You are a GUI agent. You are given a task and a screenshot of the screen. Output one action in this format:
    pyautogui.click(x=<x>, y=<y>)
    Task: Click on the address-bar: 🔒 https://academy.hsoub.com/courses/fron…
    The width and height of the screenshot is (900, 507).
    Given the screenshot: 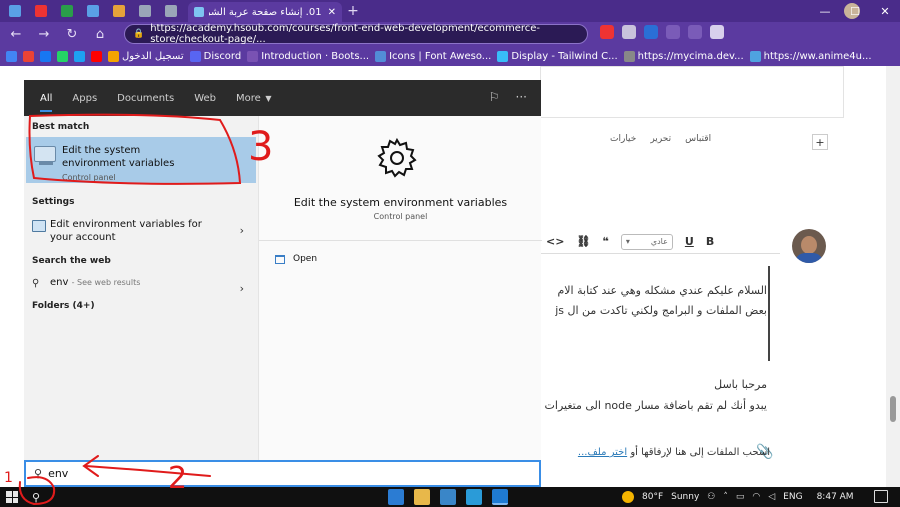 What is the action you would take?
    pyautogui.click(x=356, y=34)
    